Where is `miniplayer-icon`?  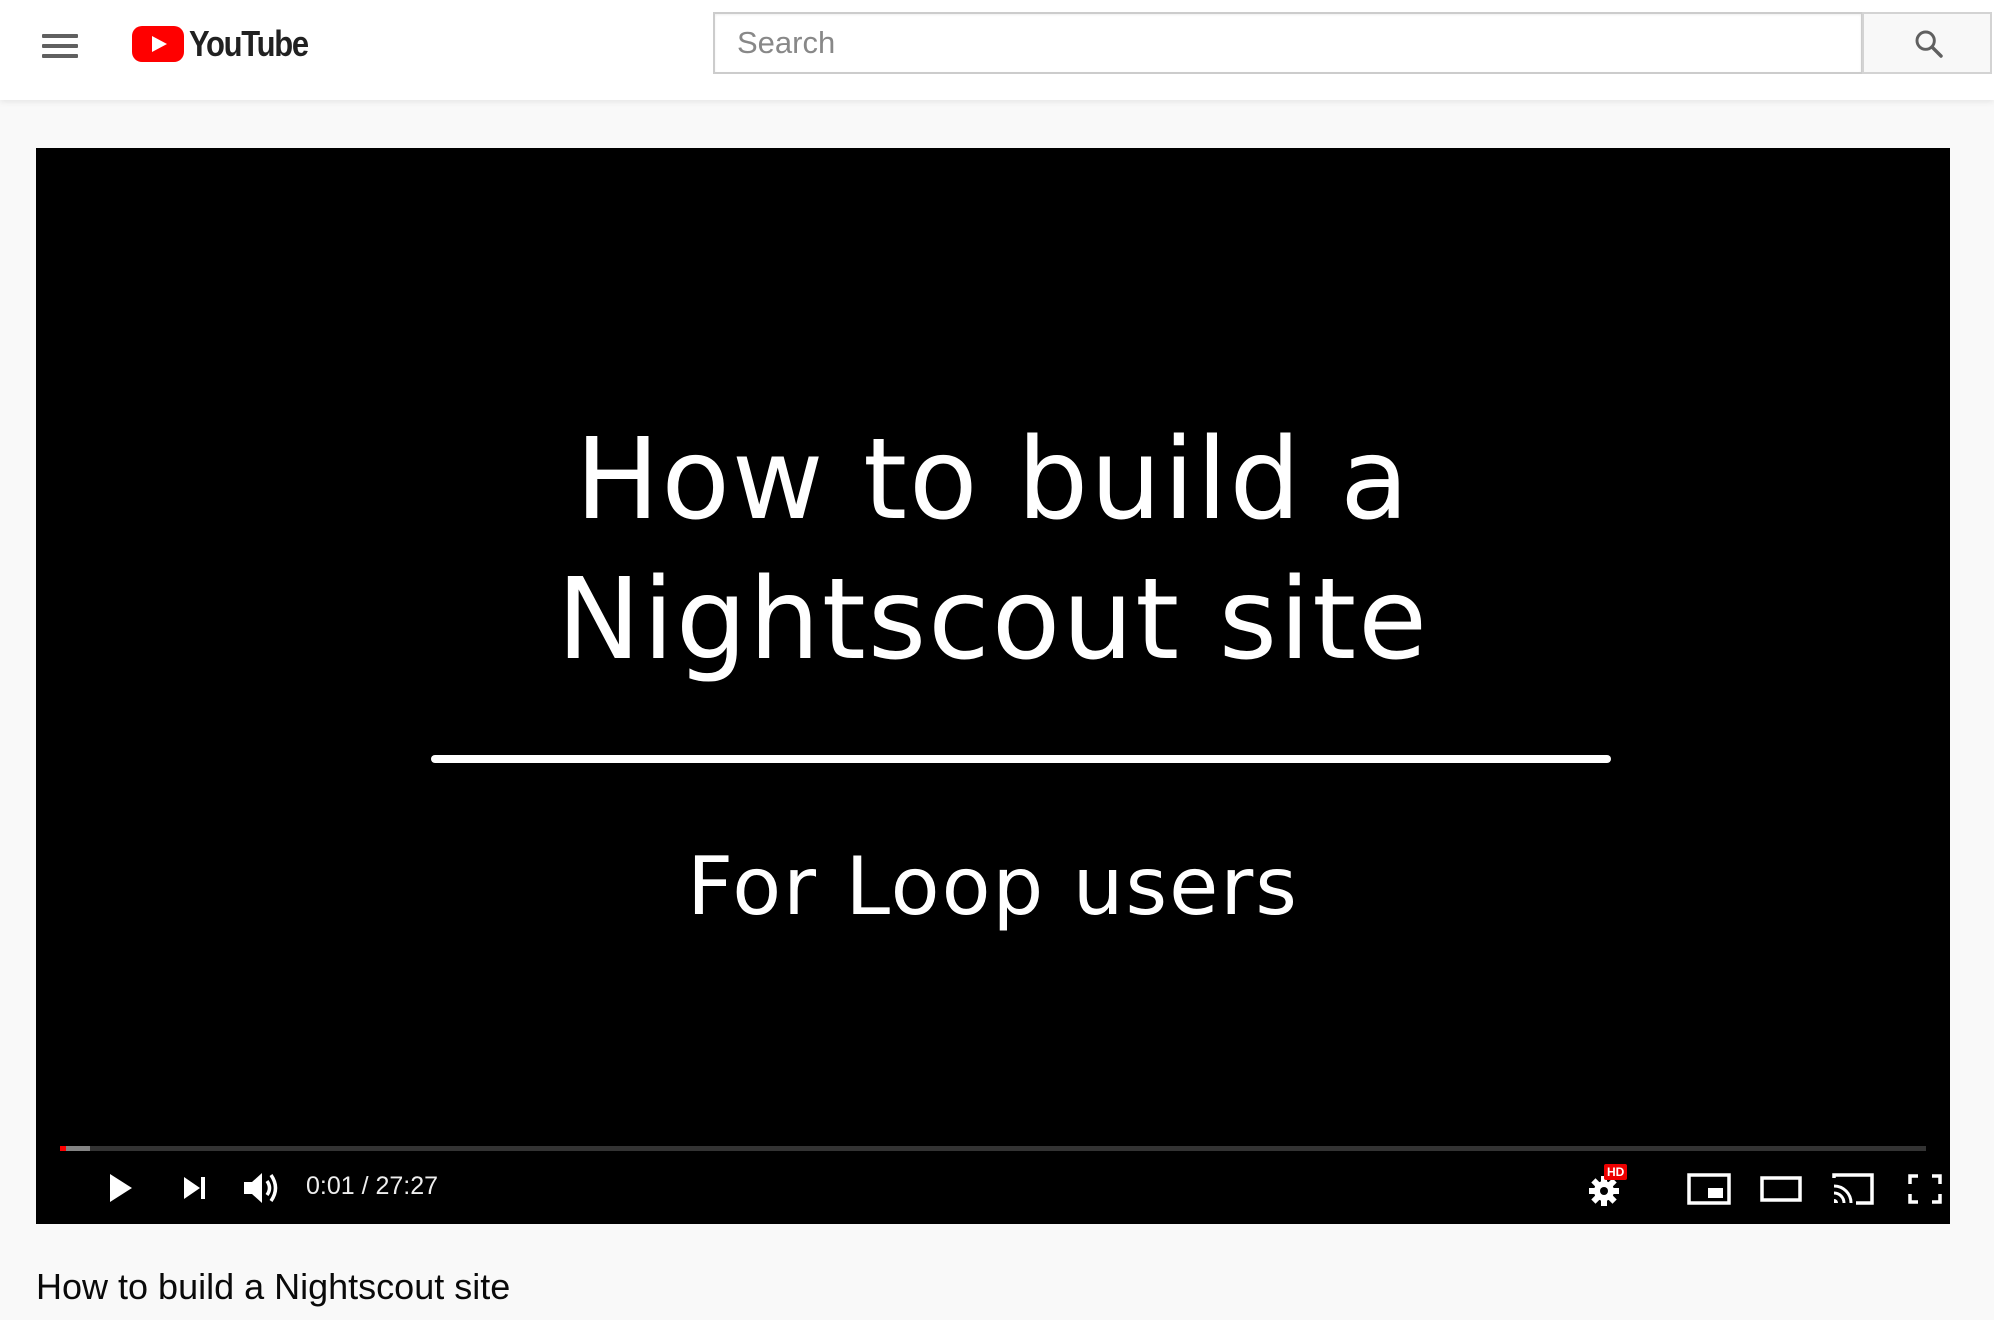 miniplayer-icon is located at coordinates (1709, 1189).